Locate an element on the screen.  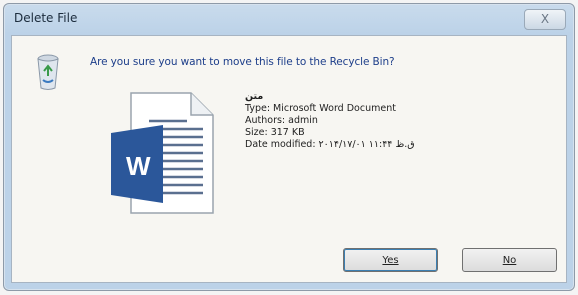
no-button: No is located at coordinates (509, 260).